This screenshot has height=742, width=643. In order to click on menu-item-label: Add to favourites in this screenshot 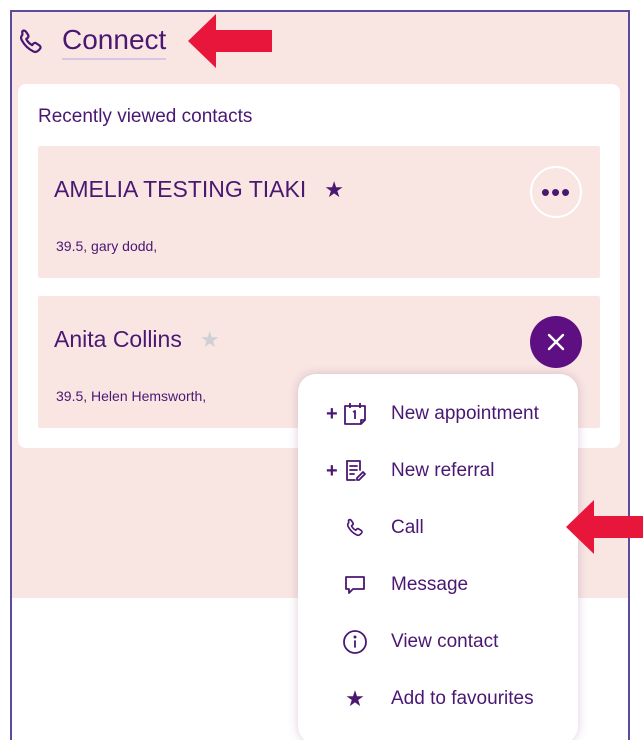, I will do `click(462, 698)`.